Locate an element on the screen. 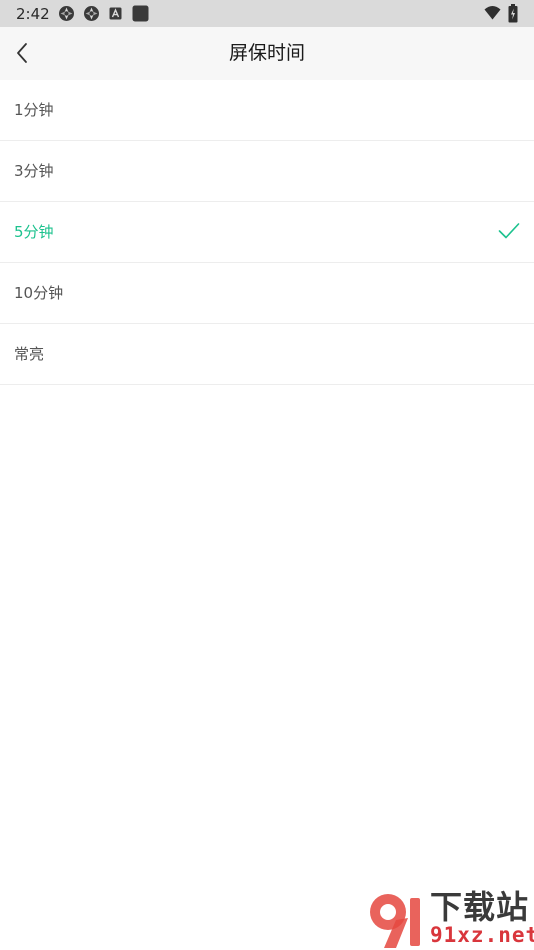  watermark: 下载站 91xz.net is located at coordinates (448, 919).